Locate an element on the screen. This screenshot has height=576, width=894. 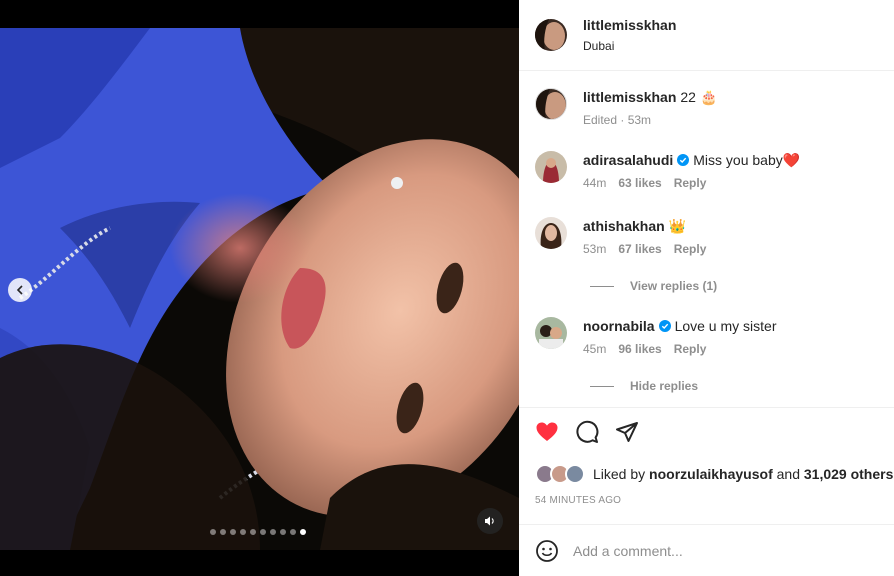
carousel-indicator is located at coordinates (258, 532).